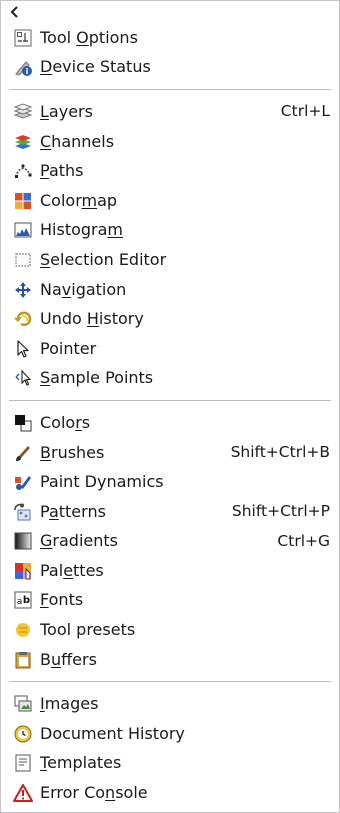 The width and height of the screenshot is (340, 813). Describe the element at coordinates (88, 570) in the screenshot. I see `label-text: ttes` at that location.